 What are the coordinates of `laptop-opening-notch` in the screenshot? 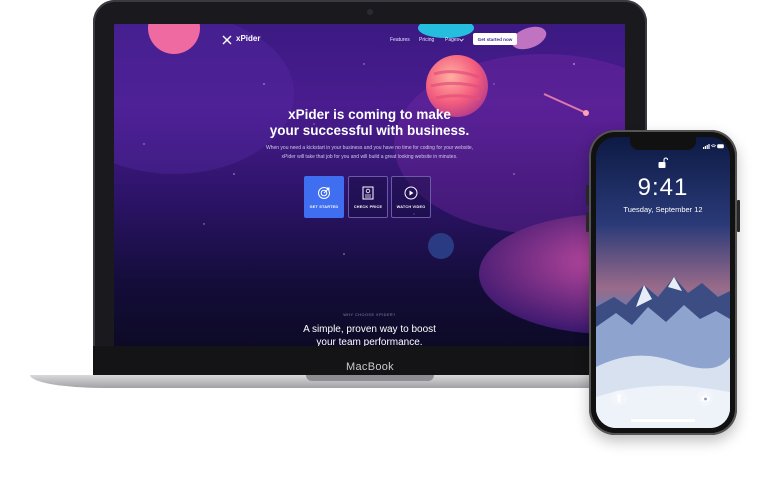 It's located at (370, 378).